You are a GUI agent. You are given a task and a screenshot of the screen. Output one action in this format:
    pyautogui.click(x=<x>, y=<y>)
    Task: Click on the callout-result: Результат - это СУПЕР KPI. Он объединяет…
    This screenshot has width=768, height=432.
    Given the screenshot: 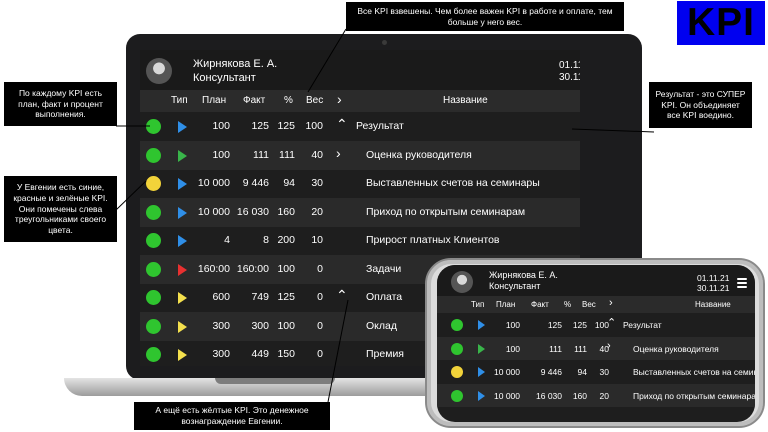 What is the action you would take?
    pyautogui.click(x=700, y=105)
    